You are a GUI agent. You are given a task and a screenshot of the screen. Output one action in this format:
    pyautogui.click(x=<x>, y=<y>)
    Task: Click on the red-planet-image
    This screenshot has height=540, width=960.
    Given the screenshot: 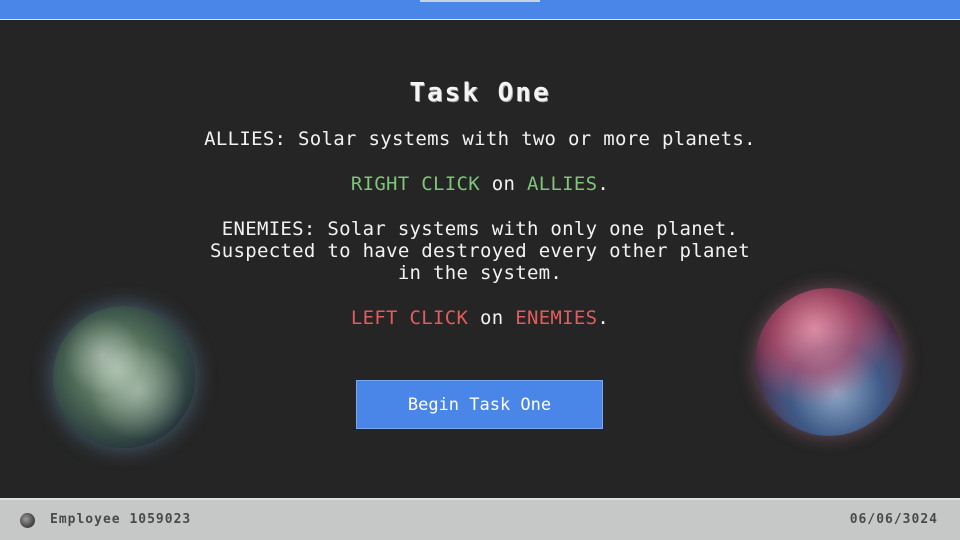 What is the action you would take?
    pyautogui.click(x=829, y=362)
    